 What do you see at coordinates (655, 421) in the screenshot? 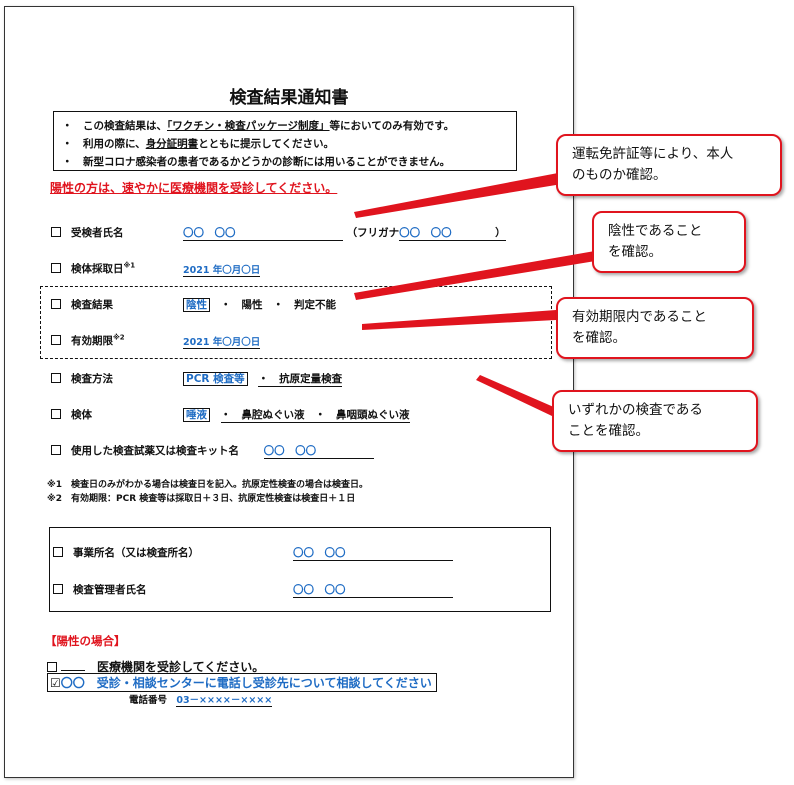
I see `callout-test-type: いずれかの検査である ことを確認。` at bounding box center [655, 421].